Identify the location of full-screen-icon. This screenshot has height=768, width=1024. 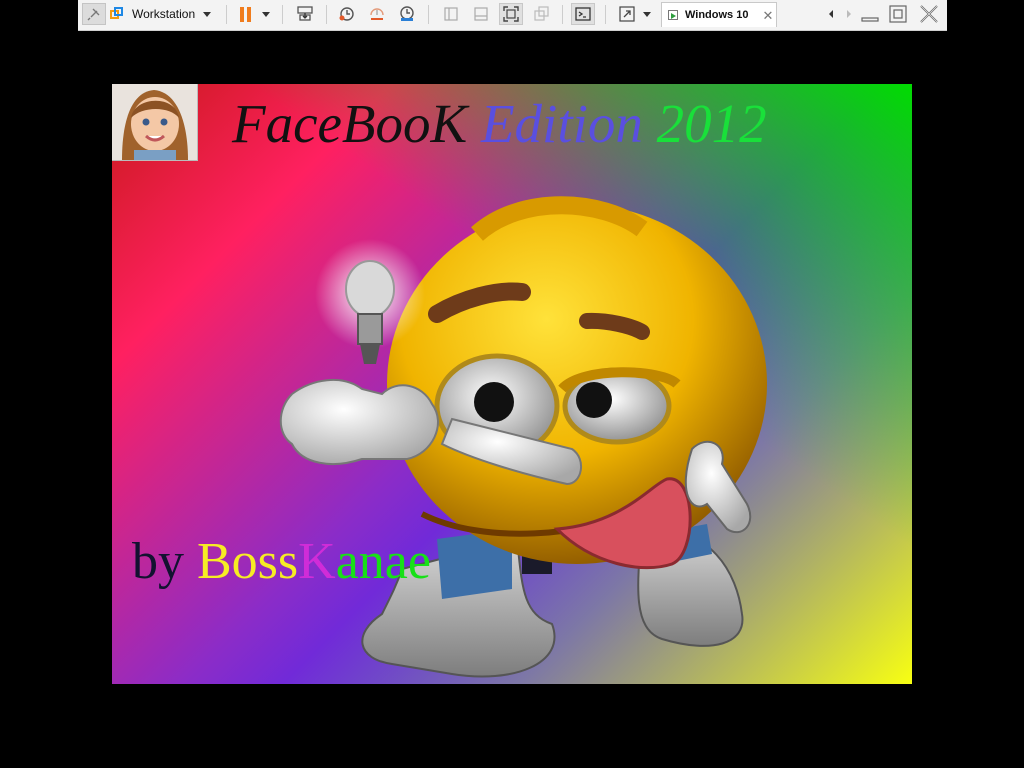
(511, 14).